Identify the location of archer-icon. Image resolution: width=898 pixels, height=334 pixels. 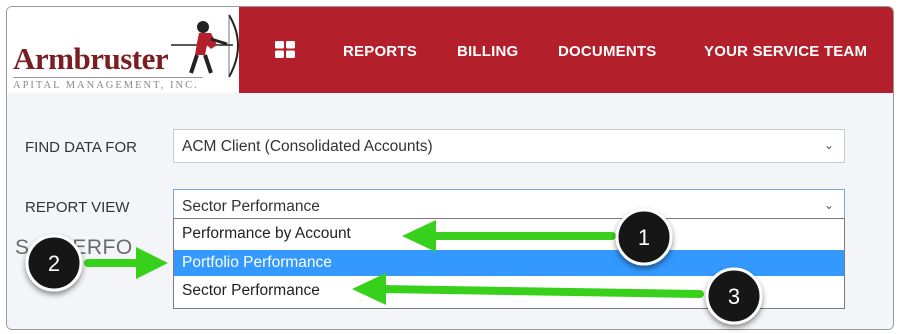
(205, 46).